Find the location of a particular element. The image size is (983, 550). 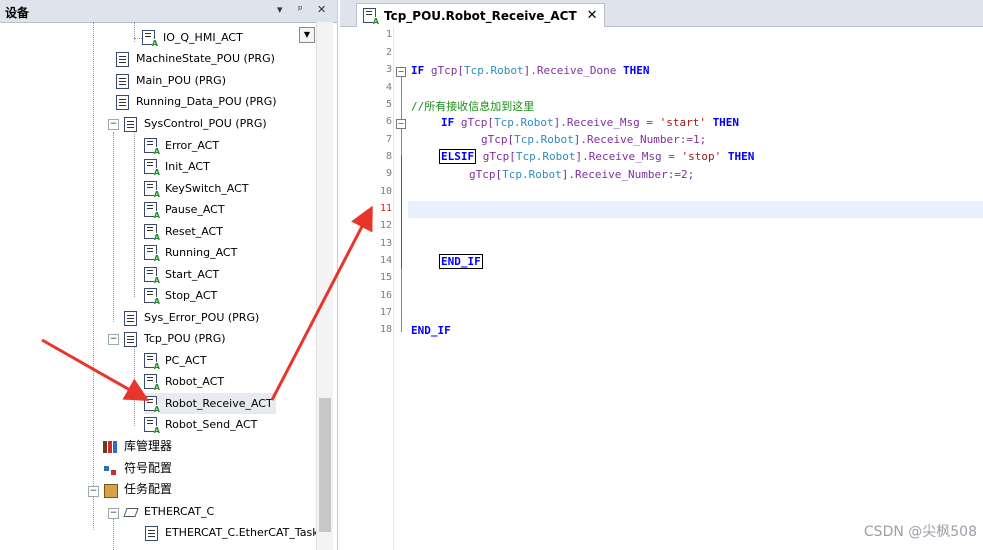

line-number: 13 is located at coordinates (385, 243).